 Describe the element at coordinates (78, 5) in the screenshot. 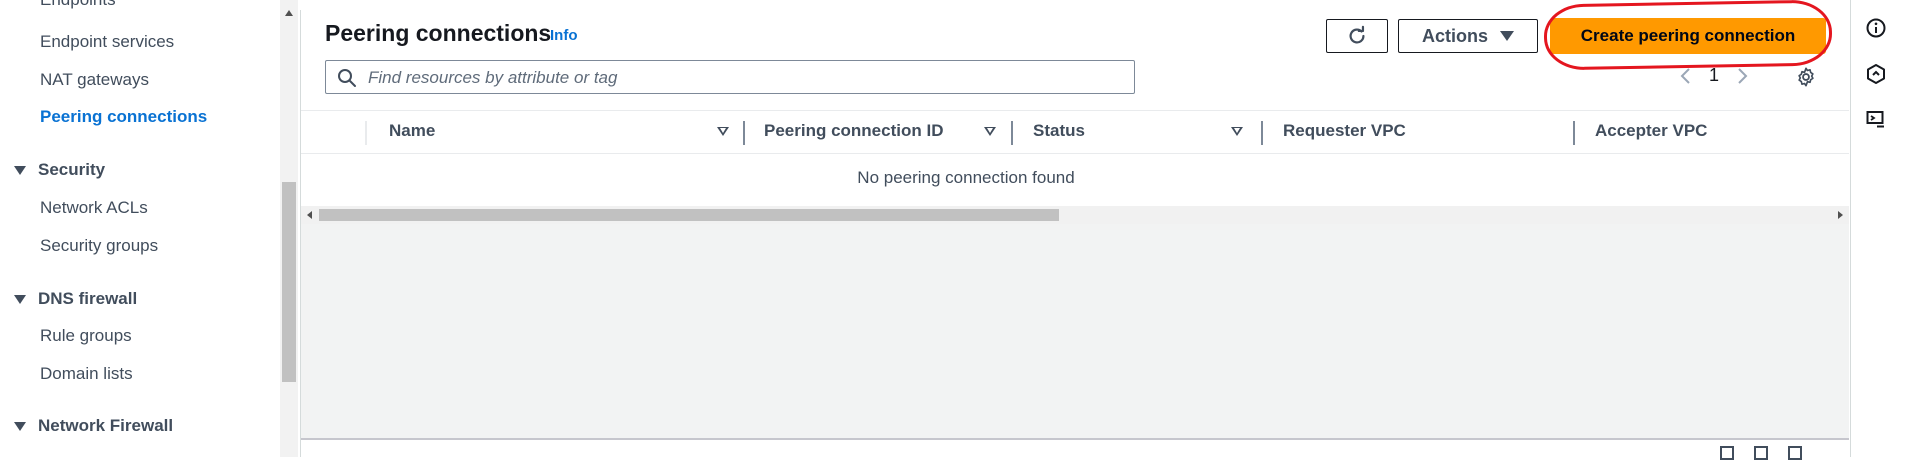

I see `nav-item-endpoints: Endpoints` at that location.